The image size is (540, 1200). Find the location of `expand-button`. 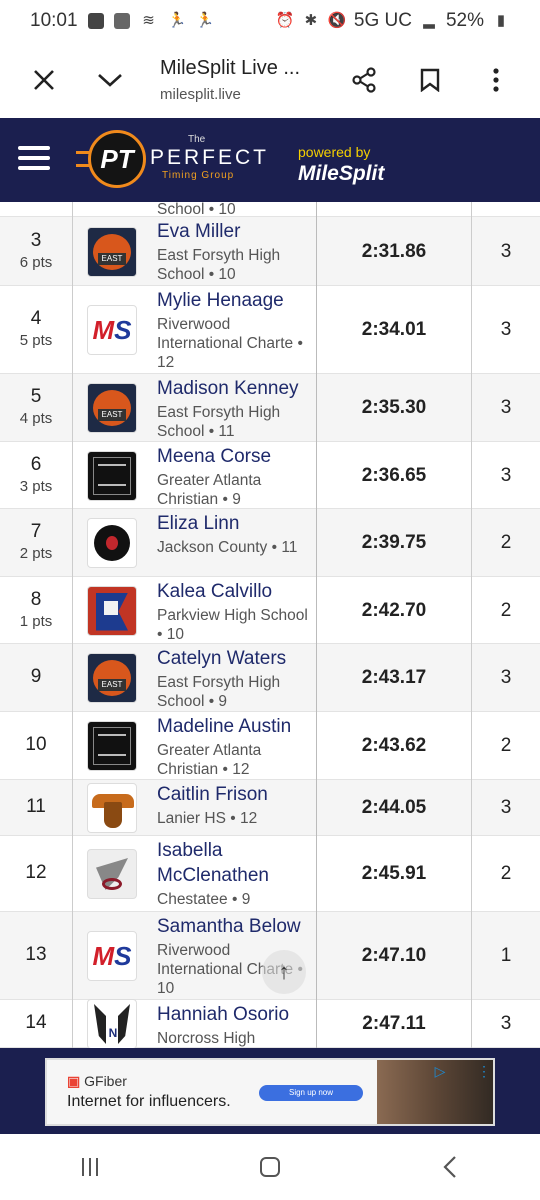

expand-button is located at coordinates (110, 80).